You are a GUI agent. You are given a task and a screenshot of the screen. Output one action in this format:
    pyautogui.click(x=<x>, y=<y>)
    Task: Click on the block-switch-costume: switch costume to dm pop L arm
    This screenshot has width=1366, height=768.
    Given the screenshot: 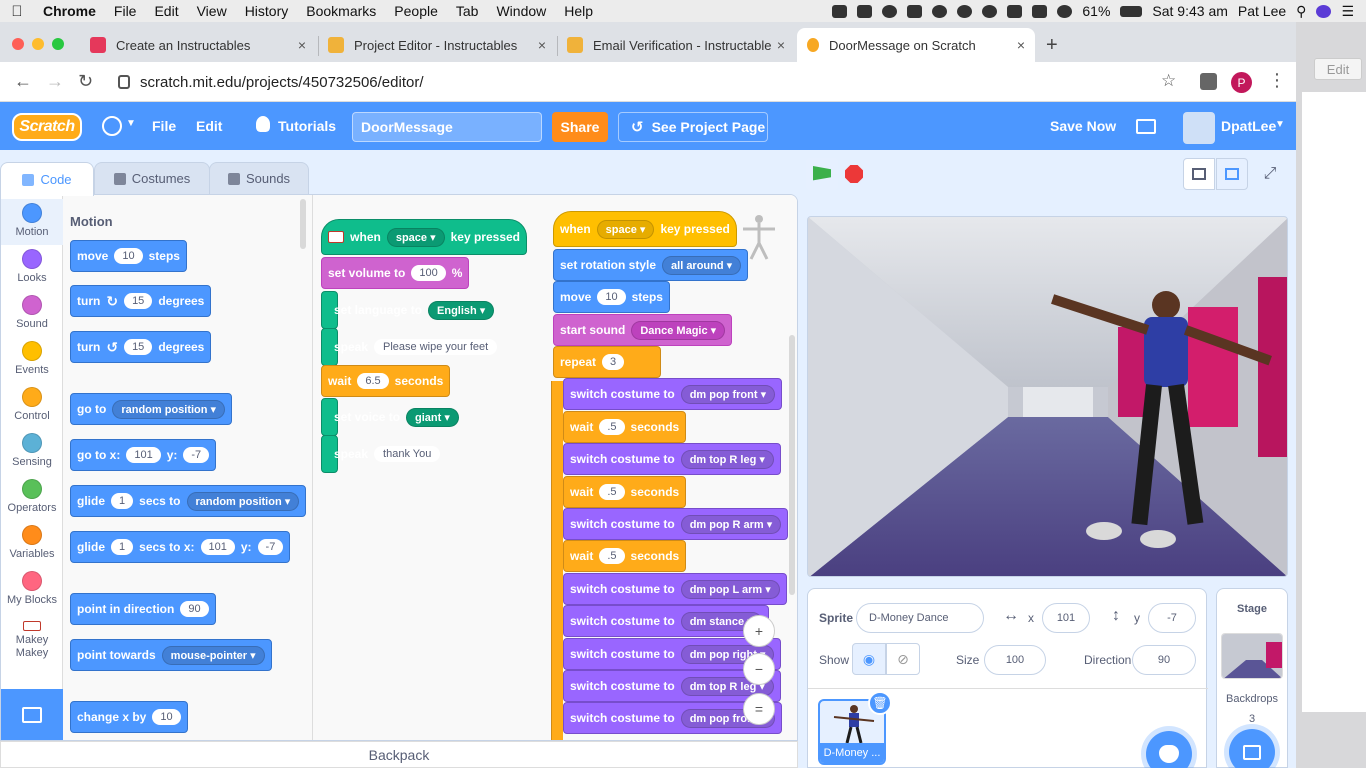 What is the action you would take?
    pyautogui.click(x=675, y=589)
    